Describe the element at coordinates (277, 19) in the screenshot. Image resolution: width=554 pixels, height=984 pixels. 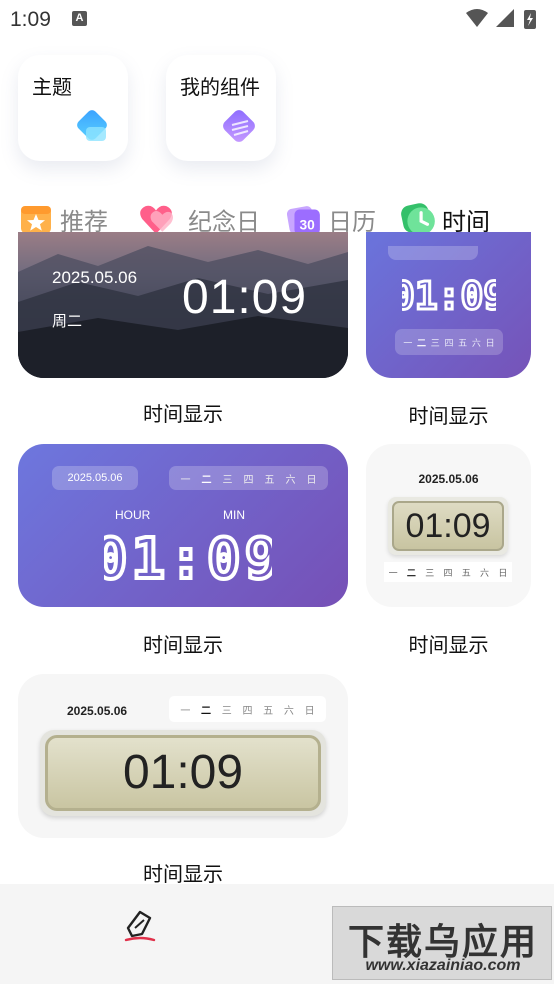
I see `status-bar: 1:09 A` at that location.